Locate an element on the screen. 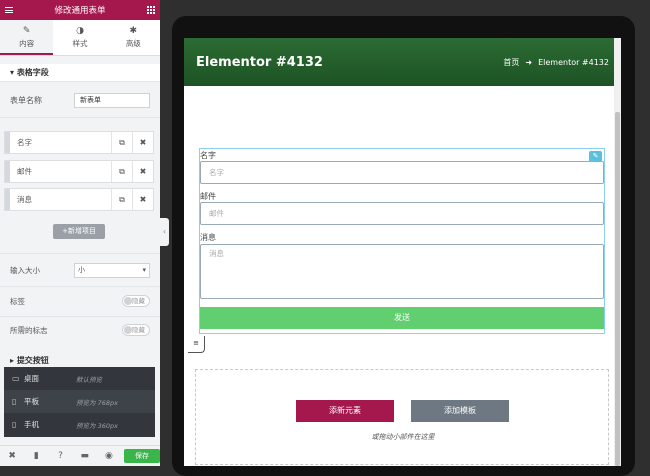  section-form-fields: ▾ 表格字段 is located at coordinates (80, 73).